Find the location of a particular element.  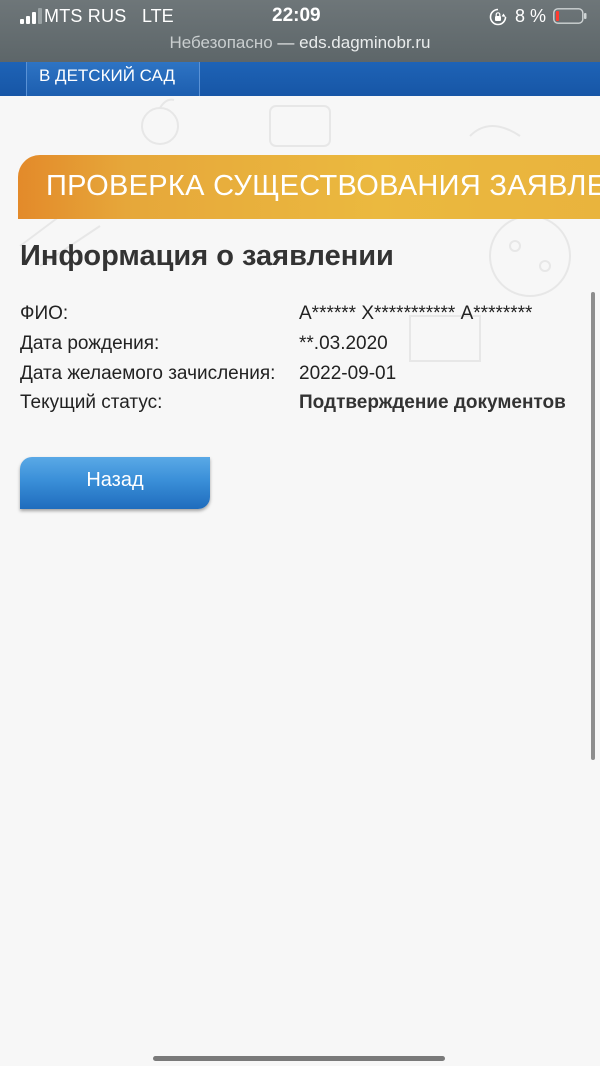

address-bar: Небезопасно — eds.dagminobr.ru is located at coordinates (300, 43).